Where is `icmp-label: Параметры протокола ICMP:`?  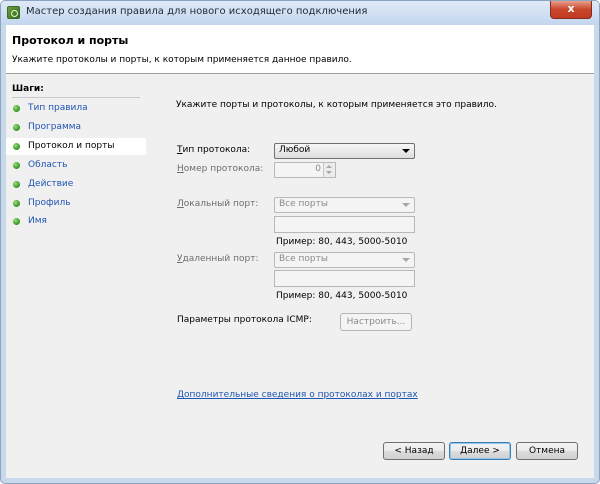
icmp-label: Параметры протокола ICMP: is located at coordinates (244, 320).